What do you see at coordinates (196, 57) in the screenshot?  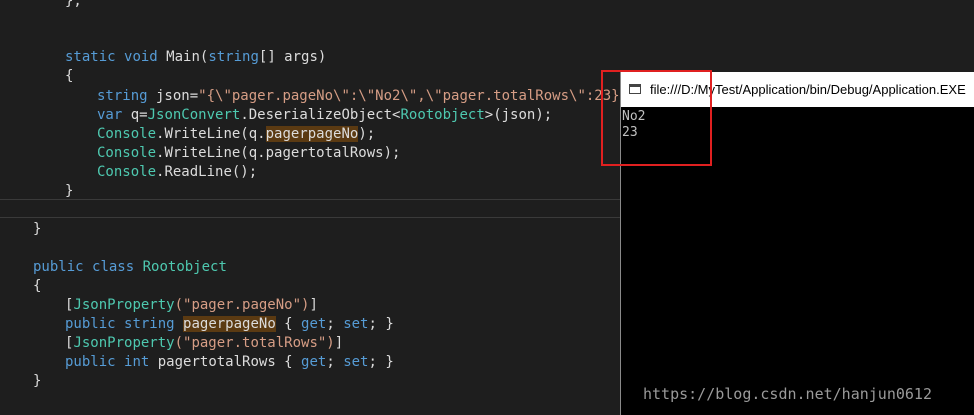 I see `code-line-main-signature: static void Main(string[] args)` at bounding box center [196, 57].